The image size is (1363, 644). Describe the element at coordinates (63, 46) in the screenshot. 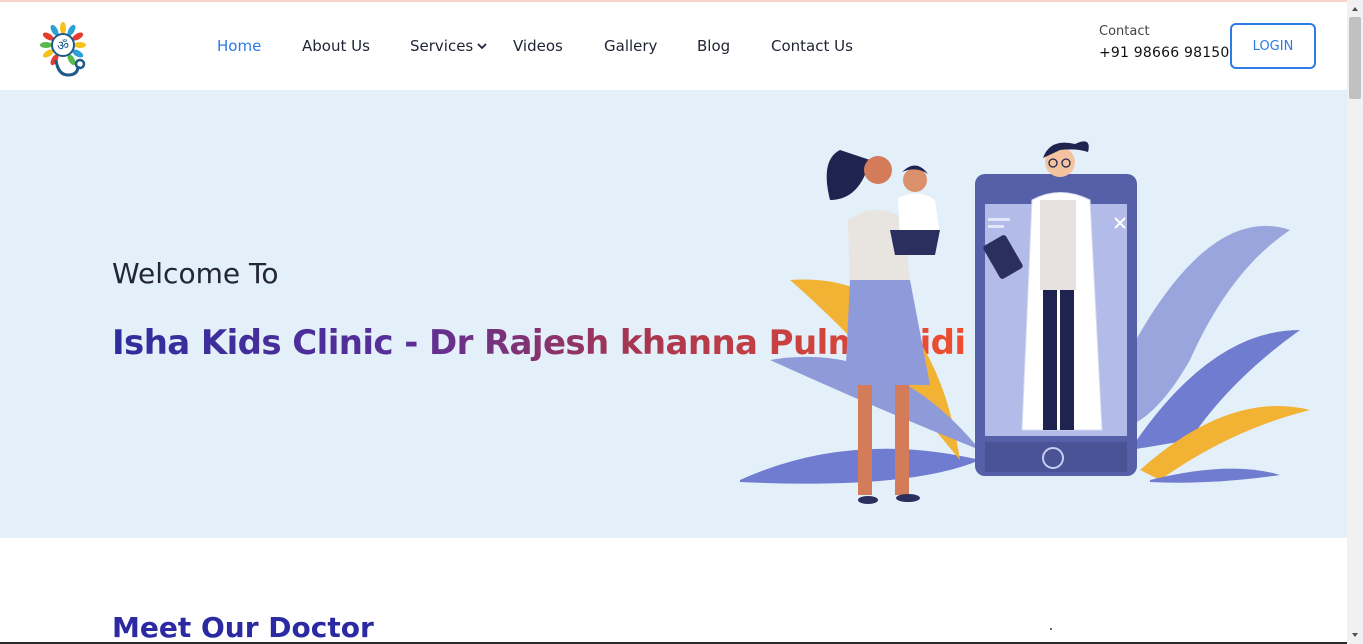

I see `svg-text: ॐ` at that location.